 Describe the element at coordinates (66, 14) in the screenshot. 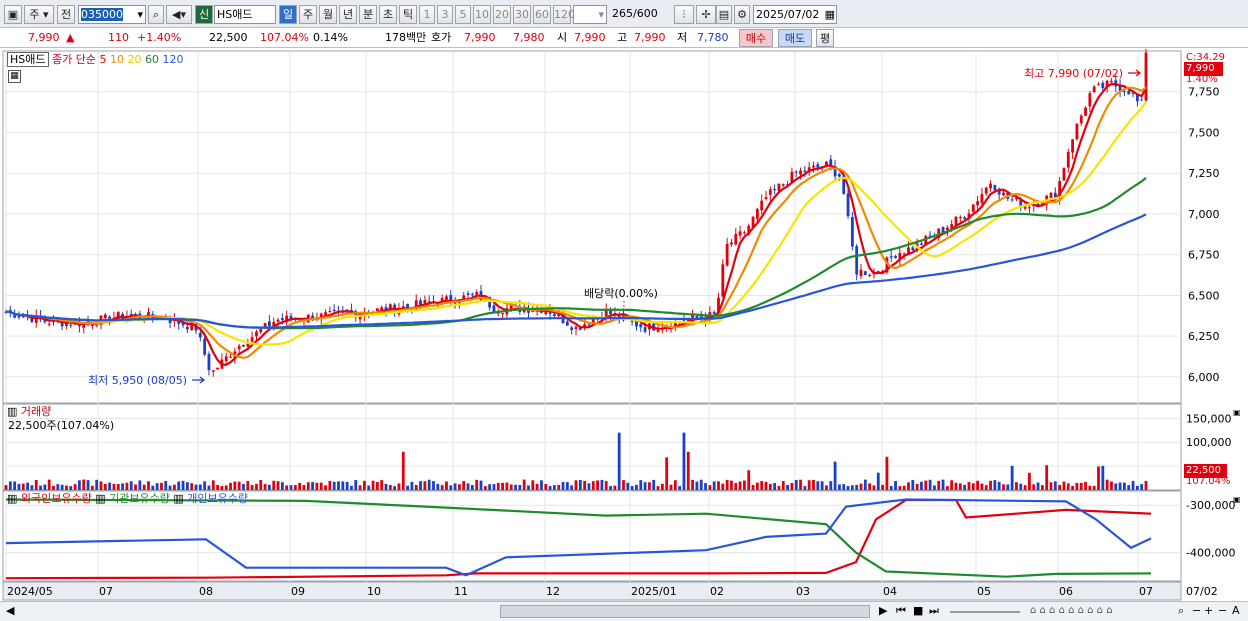

I see `prev-button: 전` at that location.